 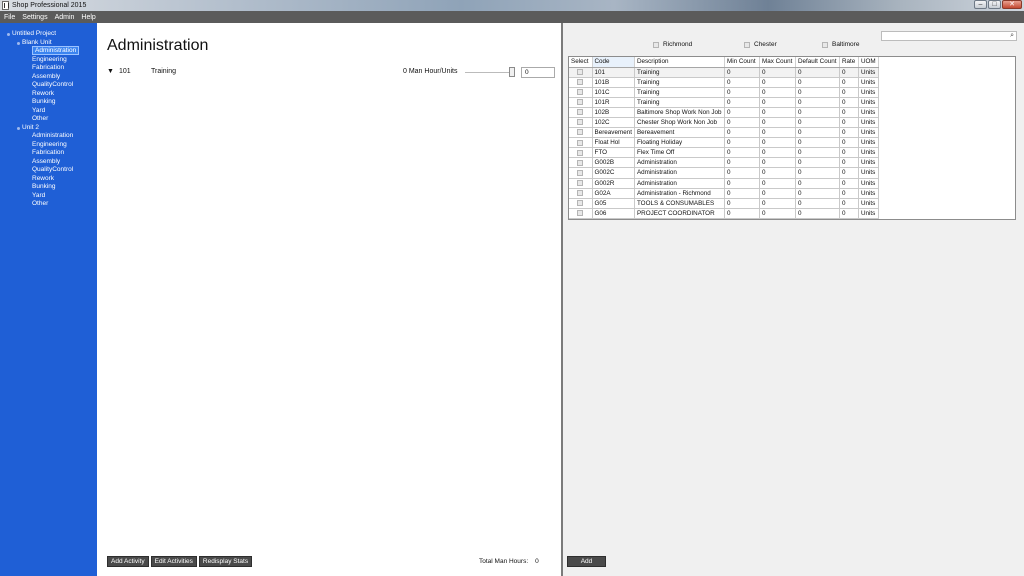 What do you see at coordinates (724, 213) in the screenshot?
I see `table-row: G06 PROJECT COORDINATOR 0 0 0 0 Units` at bounding box center [724, 213].